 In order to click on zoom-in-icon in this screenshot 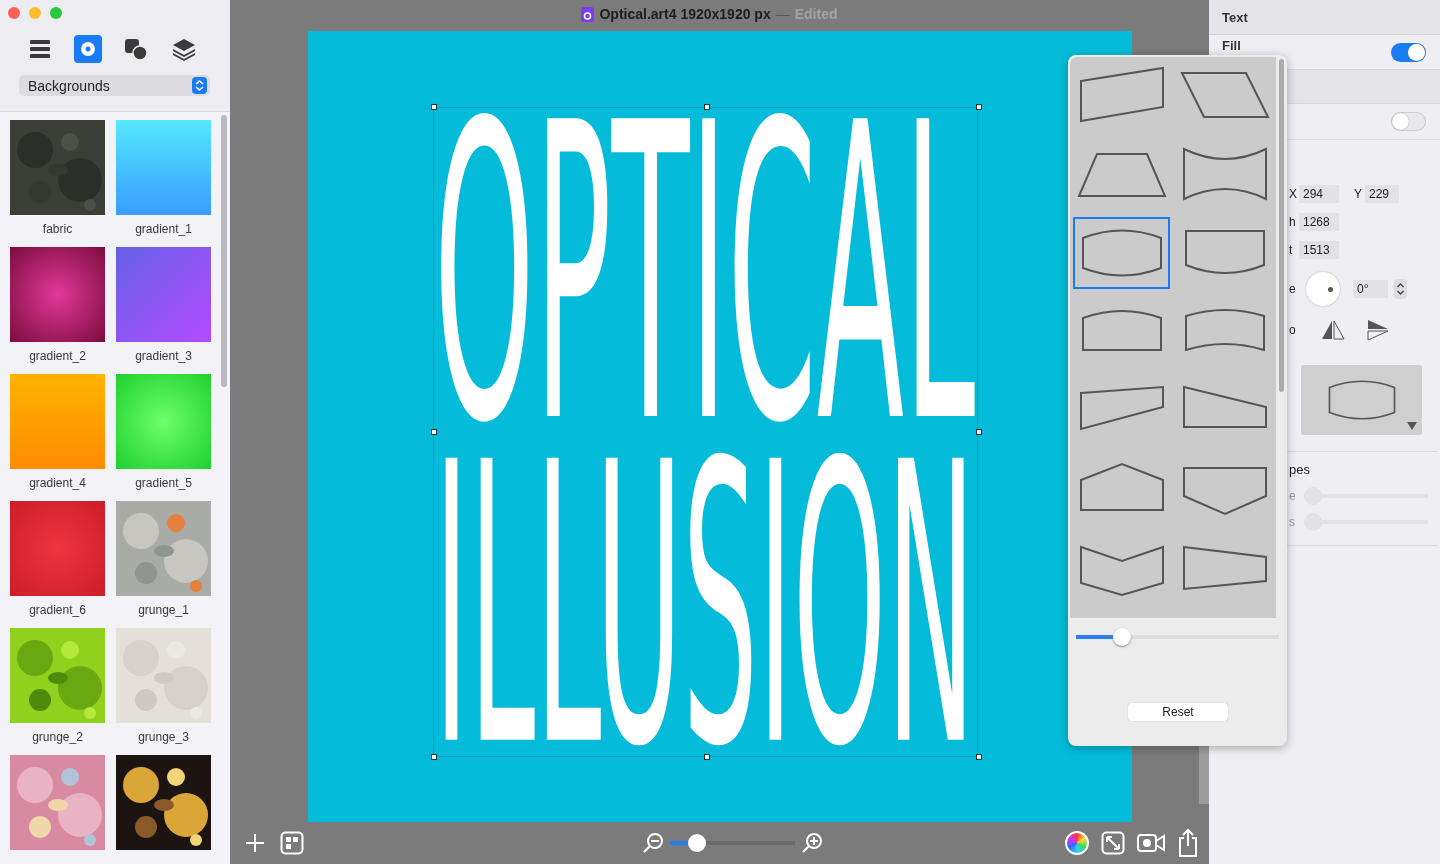, I will do `click(812, 843)`.